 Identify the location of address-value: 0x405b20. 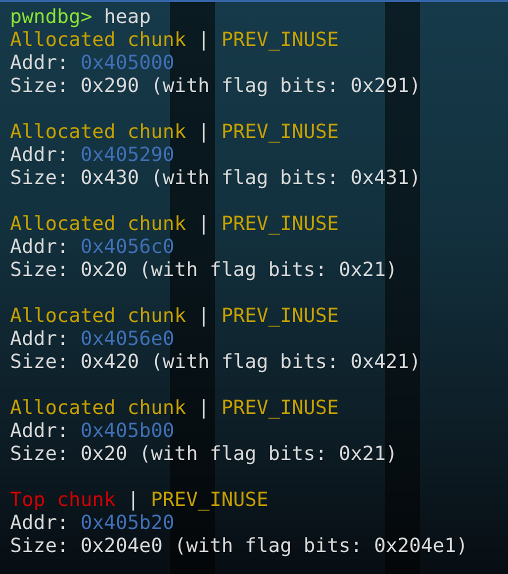
(127, 522).